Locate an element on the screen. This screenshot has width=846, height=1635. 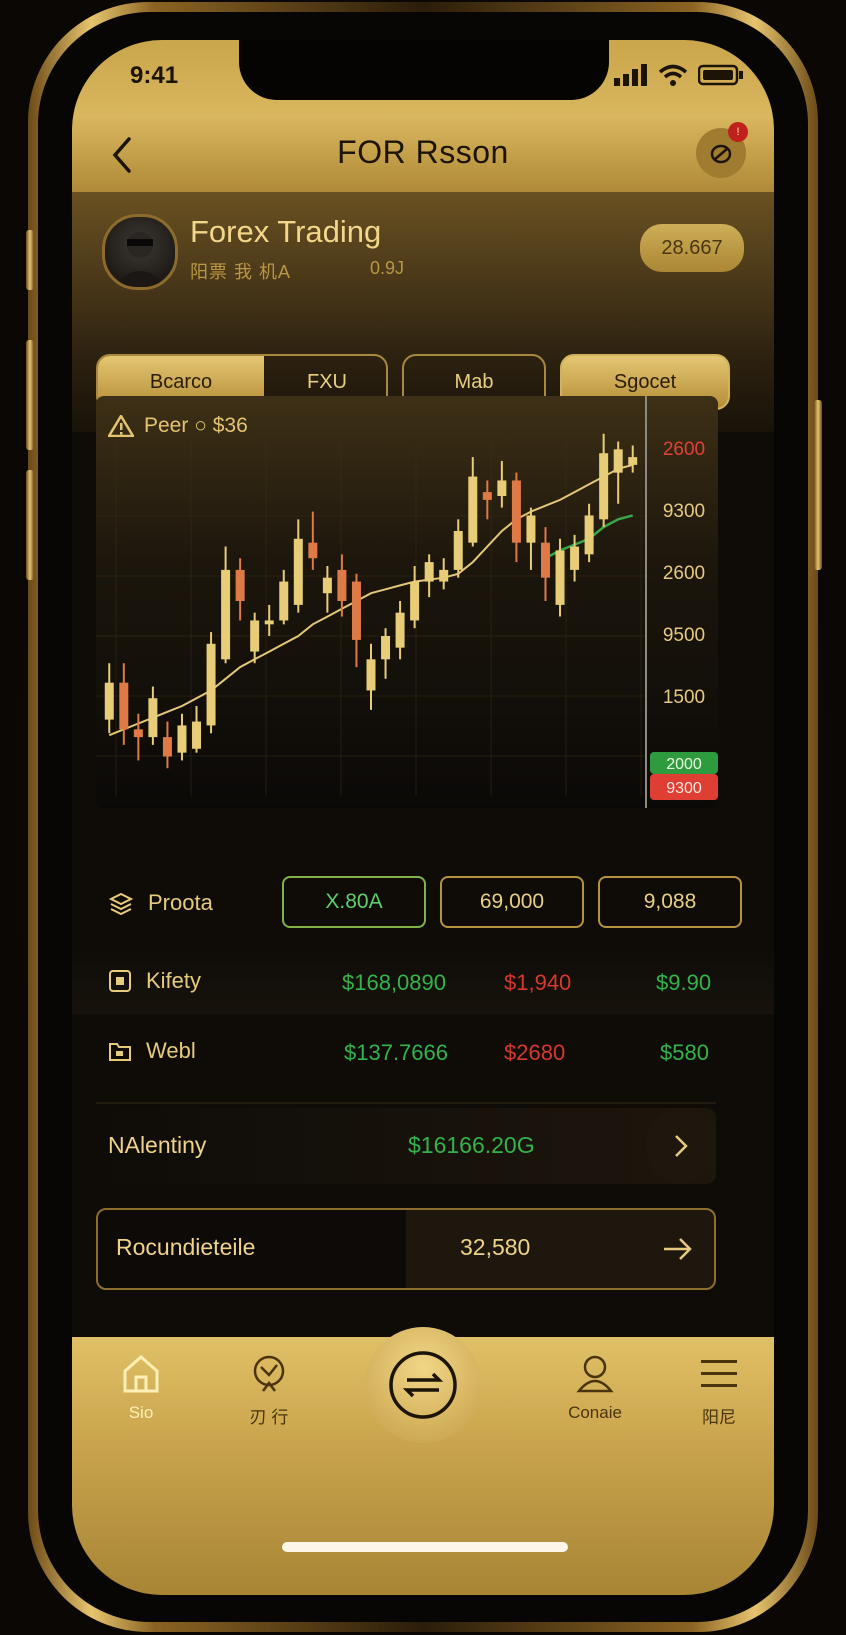
notch is located at coordinates (424, 70).